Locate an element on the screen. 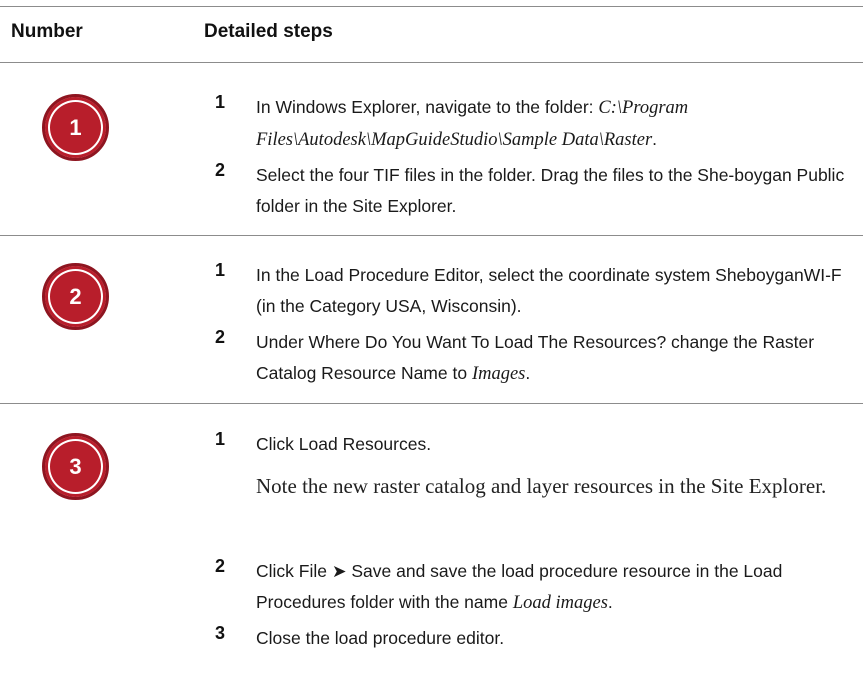 The width and height of the screenshot is (863, 683). step-number: 3 is located at coordinates (220, 633).